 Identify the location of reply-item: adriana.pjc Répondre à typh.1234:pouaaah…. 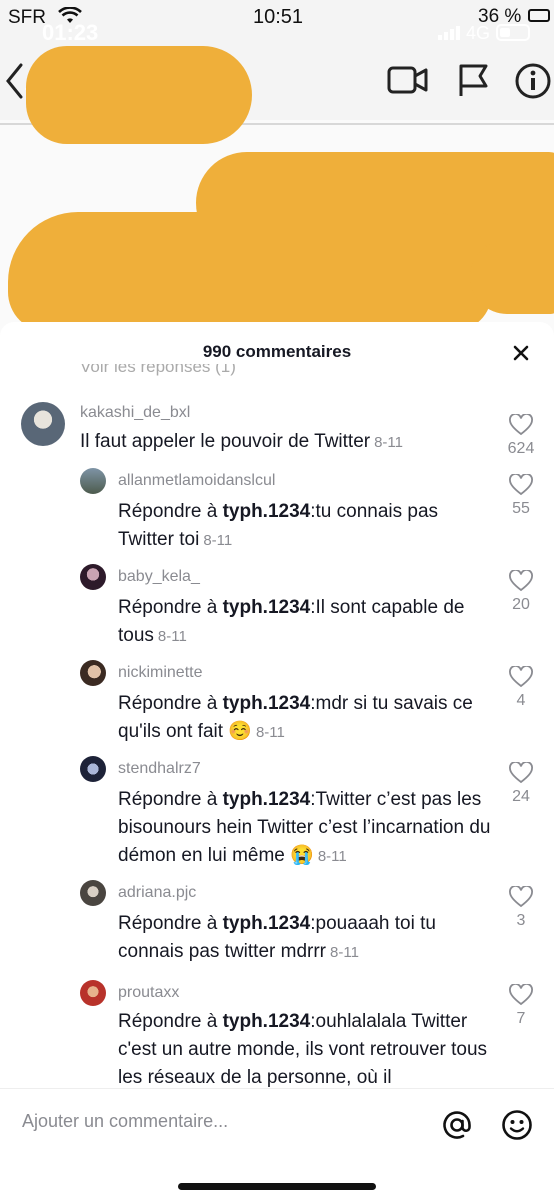
(277, 928).